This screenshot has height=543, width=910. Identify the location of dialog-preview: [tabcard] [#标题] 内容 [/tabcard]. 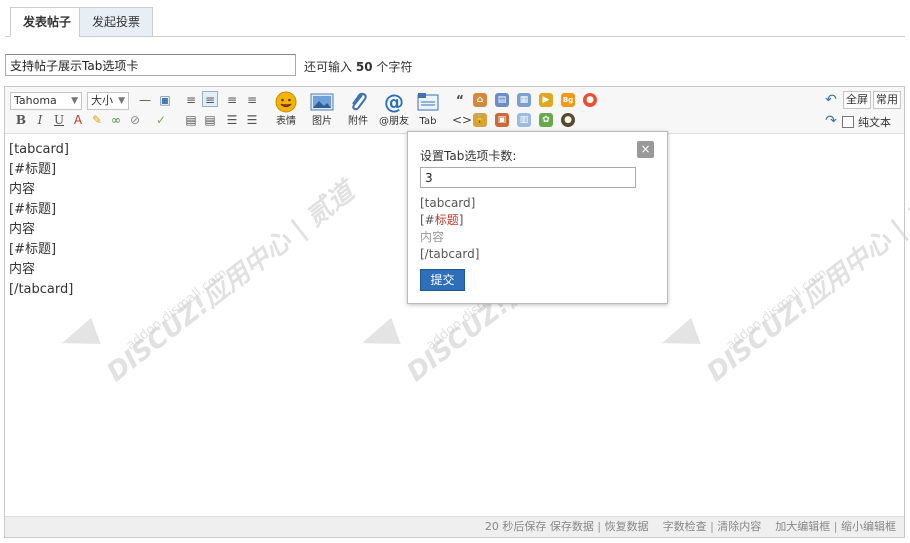
(449, 229).